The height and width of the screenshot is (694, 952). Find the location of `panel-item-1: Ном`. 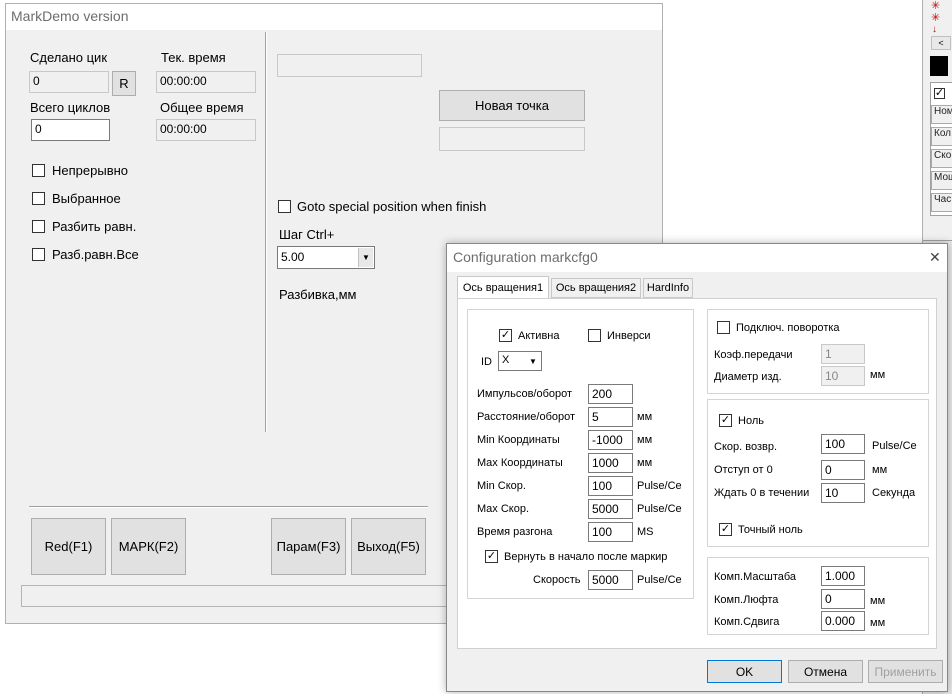

panel-item-1: Ном is located at coordinates (941, 114).